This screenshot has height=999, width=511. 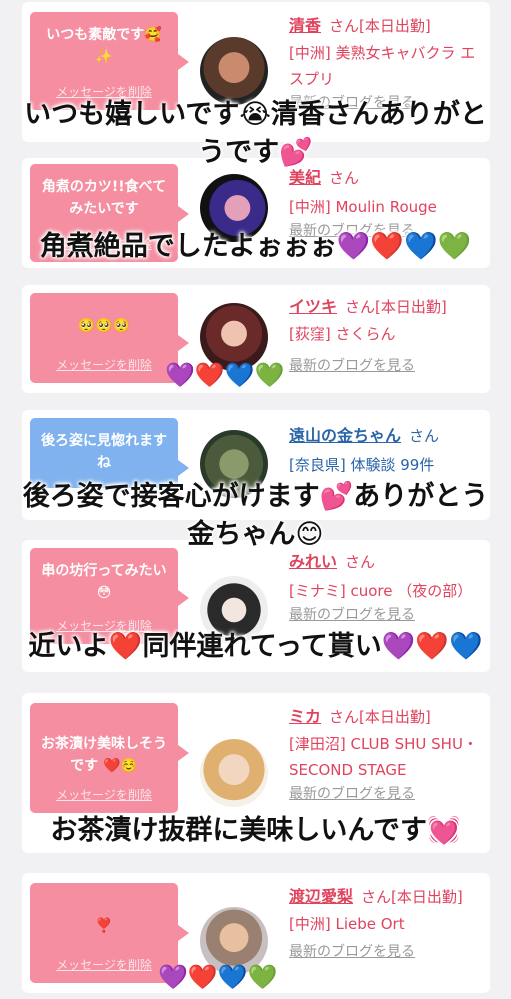 What do you see at coordinates (313, 306) in the screenshot?
I see `cast-name-link: イツキ` at bounding box center [313, 306].